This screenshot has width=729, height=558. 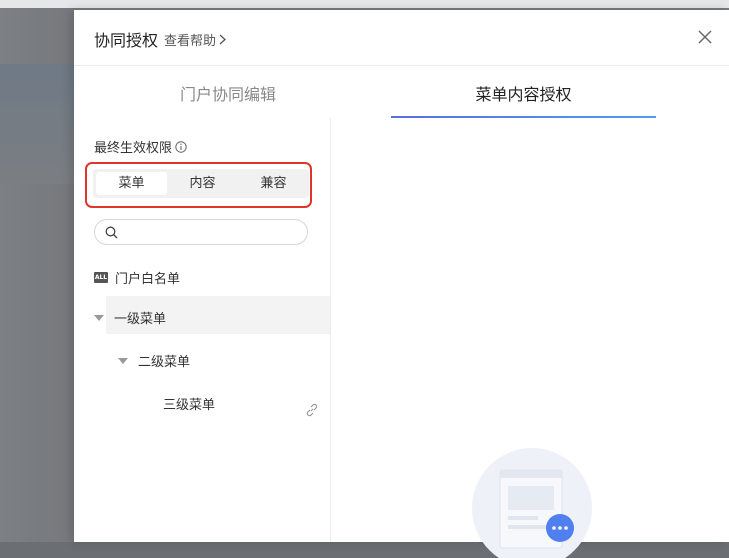 What do you see at coordinates (37, 124) in the screenshot?
I see `background-panel` at bounding box center [37, 124].